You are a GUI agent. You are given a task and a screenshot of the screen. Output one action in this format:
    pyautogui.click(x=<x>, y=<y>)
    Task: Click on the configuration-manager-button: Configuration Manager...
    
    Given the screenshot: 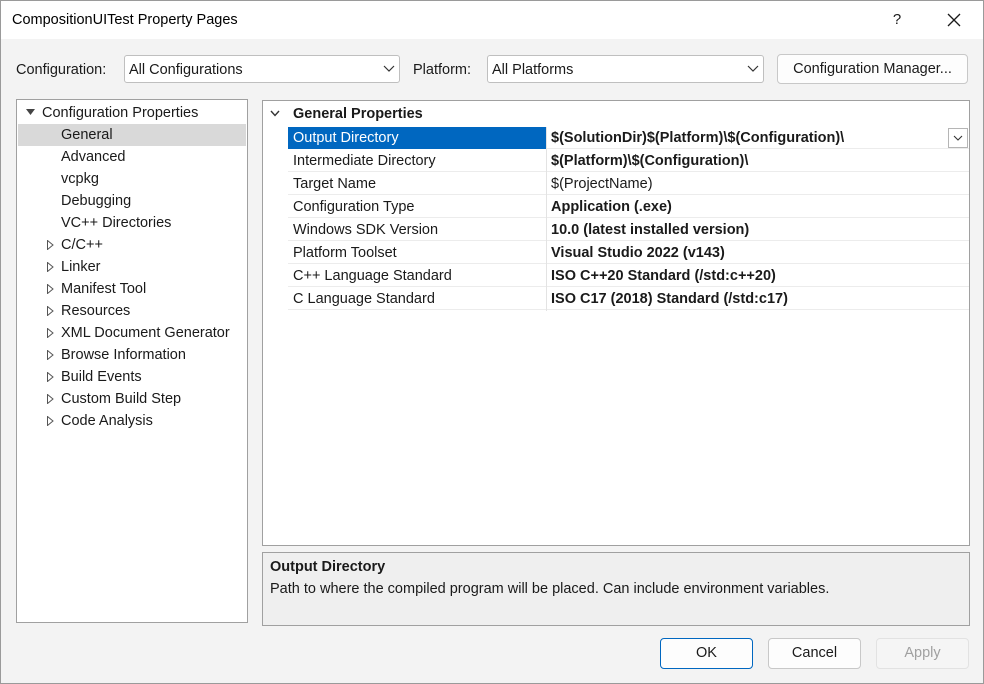 What is the action you would take?
    pyautogui.click(x=872, y=69)
    